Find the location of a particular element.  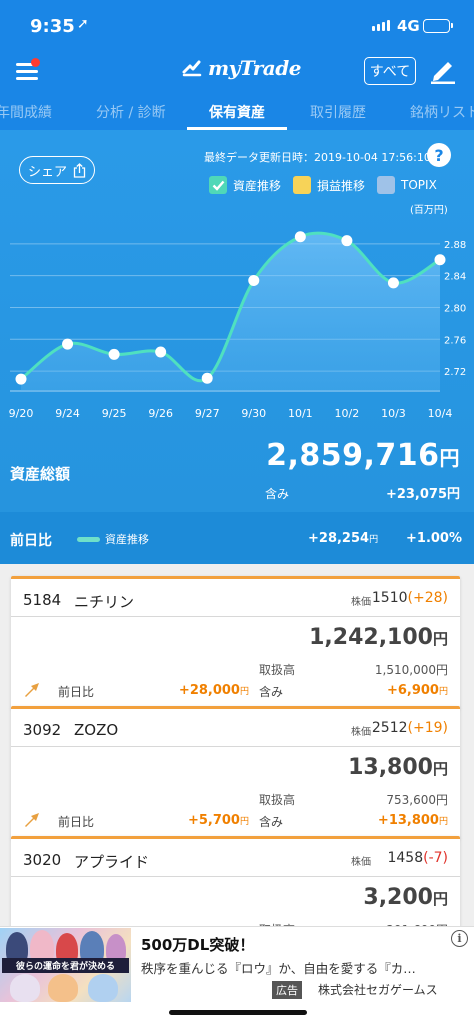

day-over-day-percent: +1.00% is located at coordinates (434, 538).